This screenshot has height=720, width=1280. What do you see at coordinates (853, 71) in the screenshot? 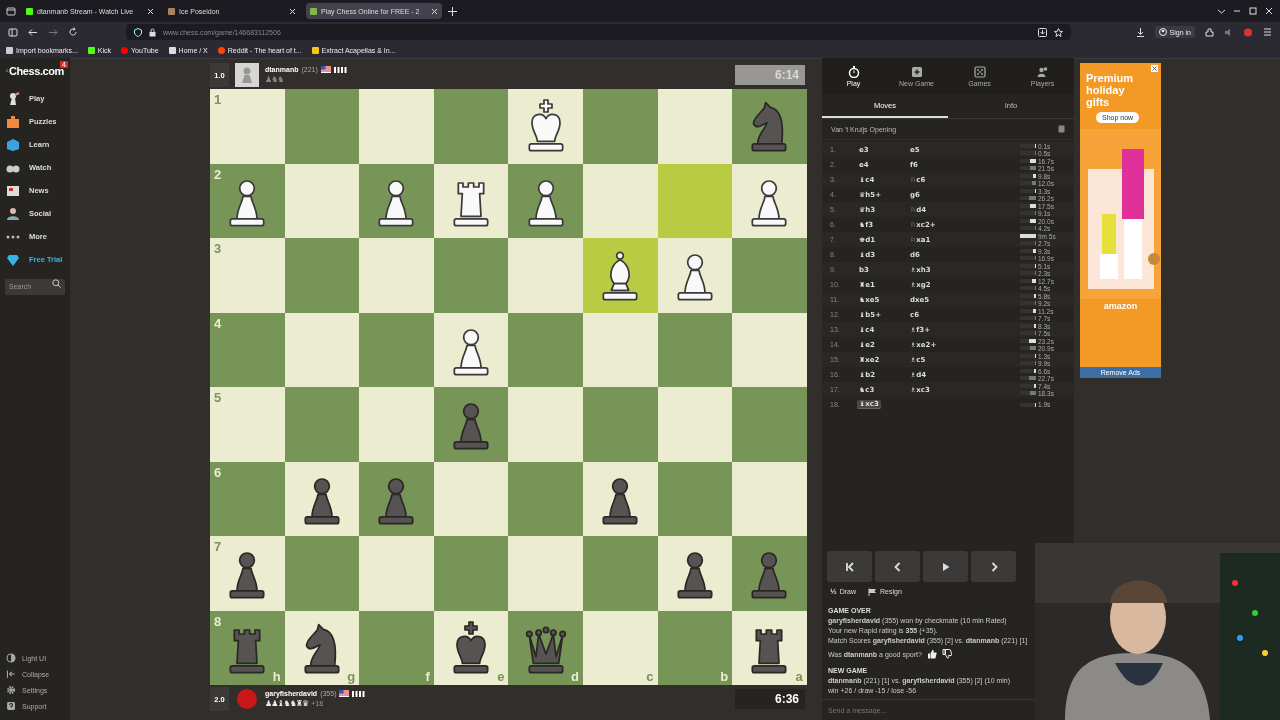
I see `stopwatch-icon` at bounding box center [853, 71].